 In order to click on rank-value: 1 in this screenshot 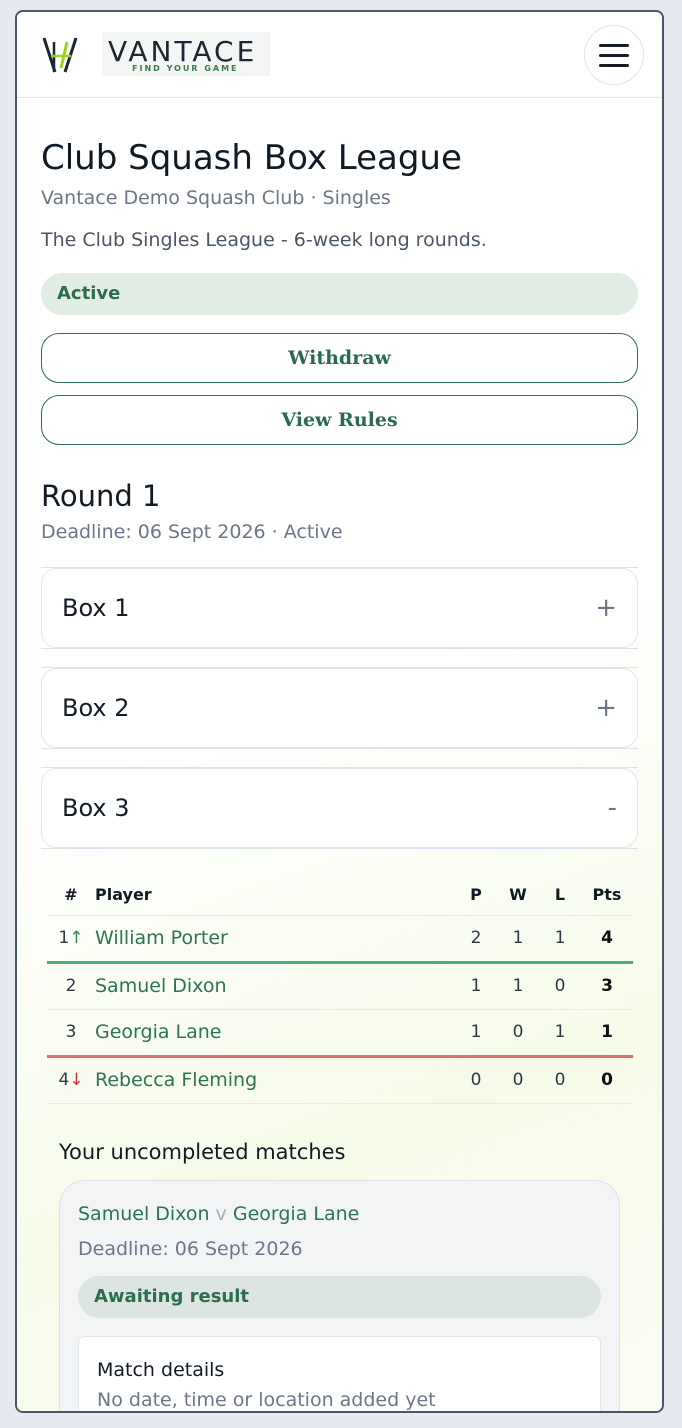, I will do `click(64, 938)`.